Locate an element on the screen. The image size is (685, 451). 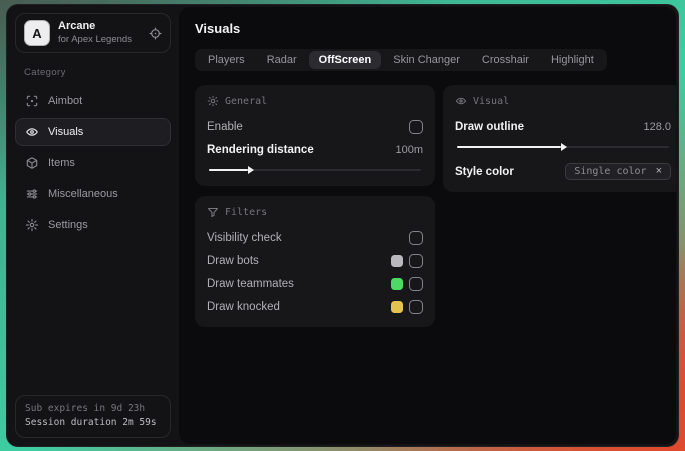
sidebar-item-label: Aimbot is located at coordinates (65, 101).